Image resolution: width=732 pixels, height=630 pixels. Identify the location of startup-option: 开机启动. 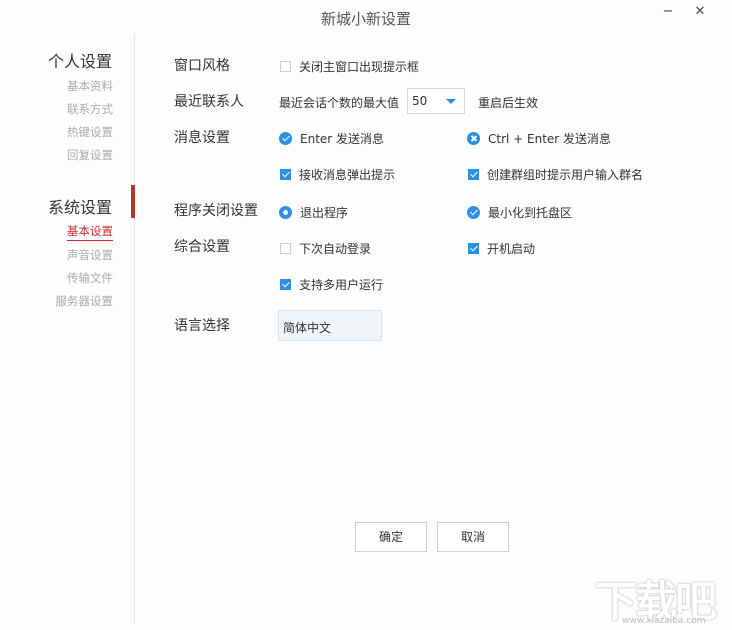
(501, 248).